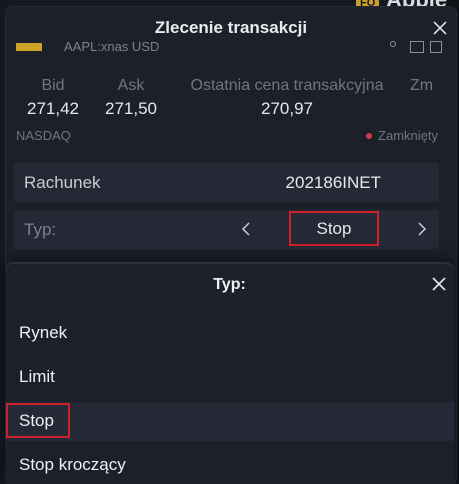  I want to click on chart-icon, so click(417, 47).